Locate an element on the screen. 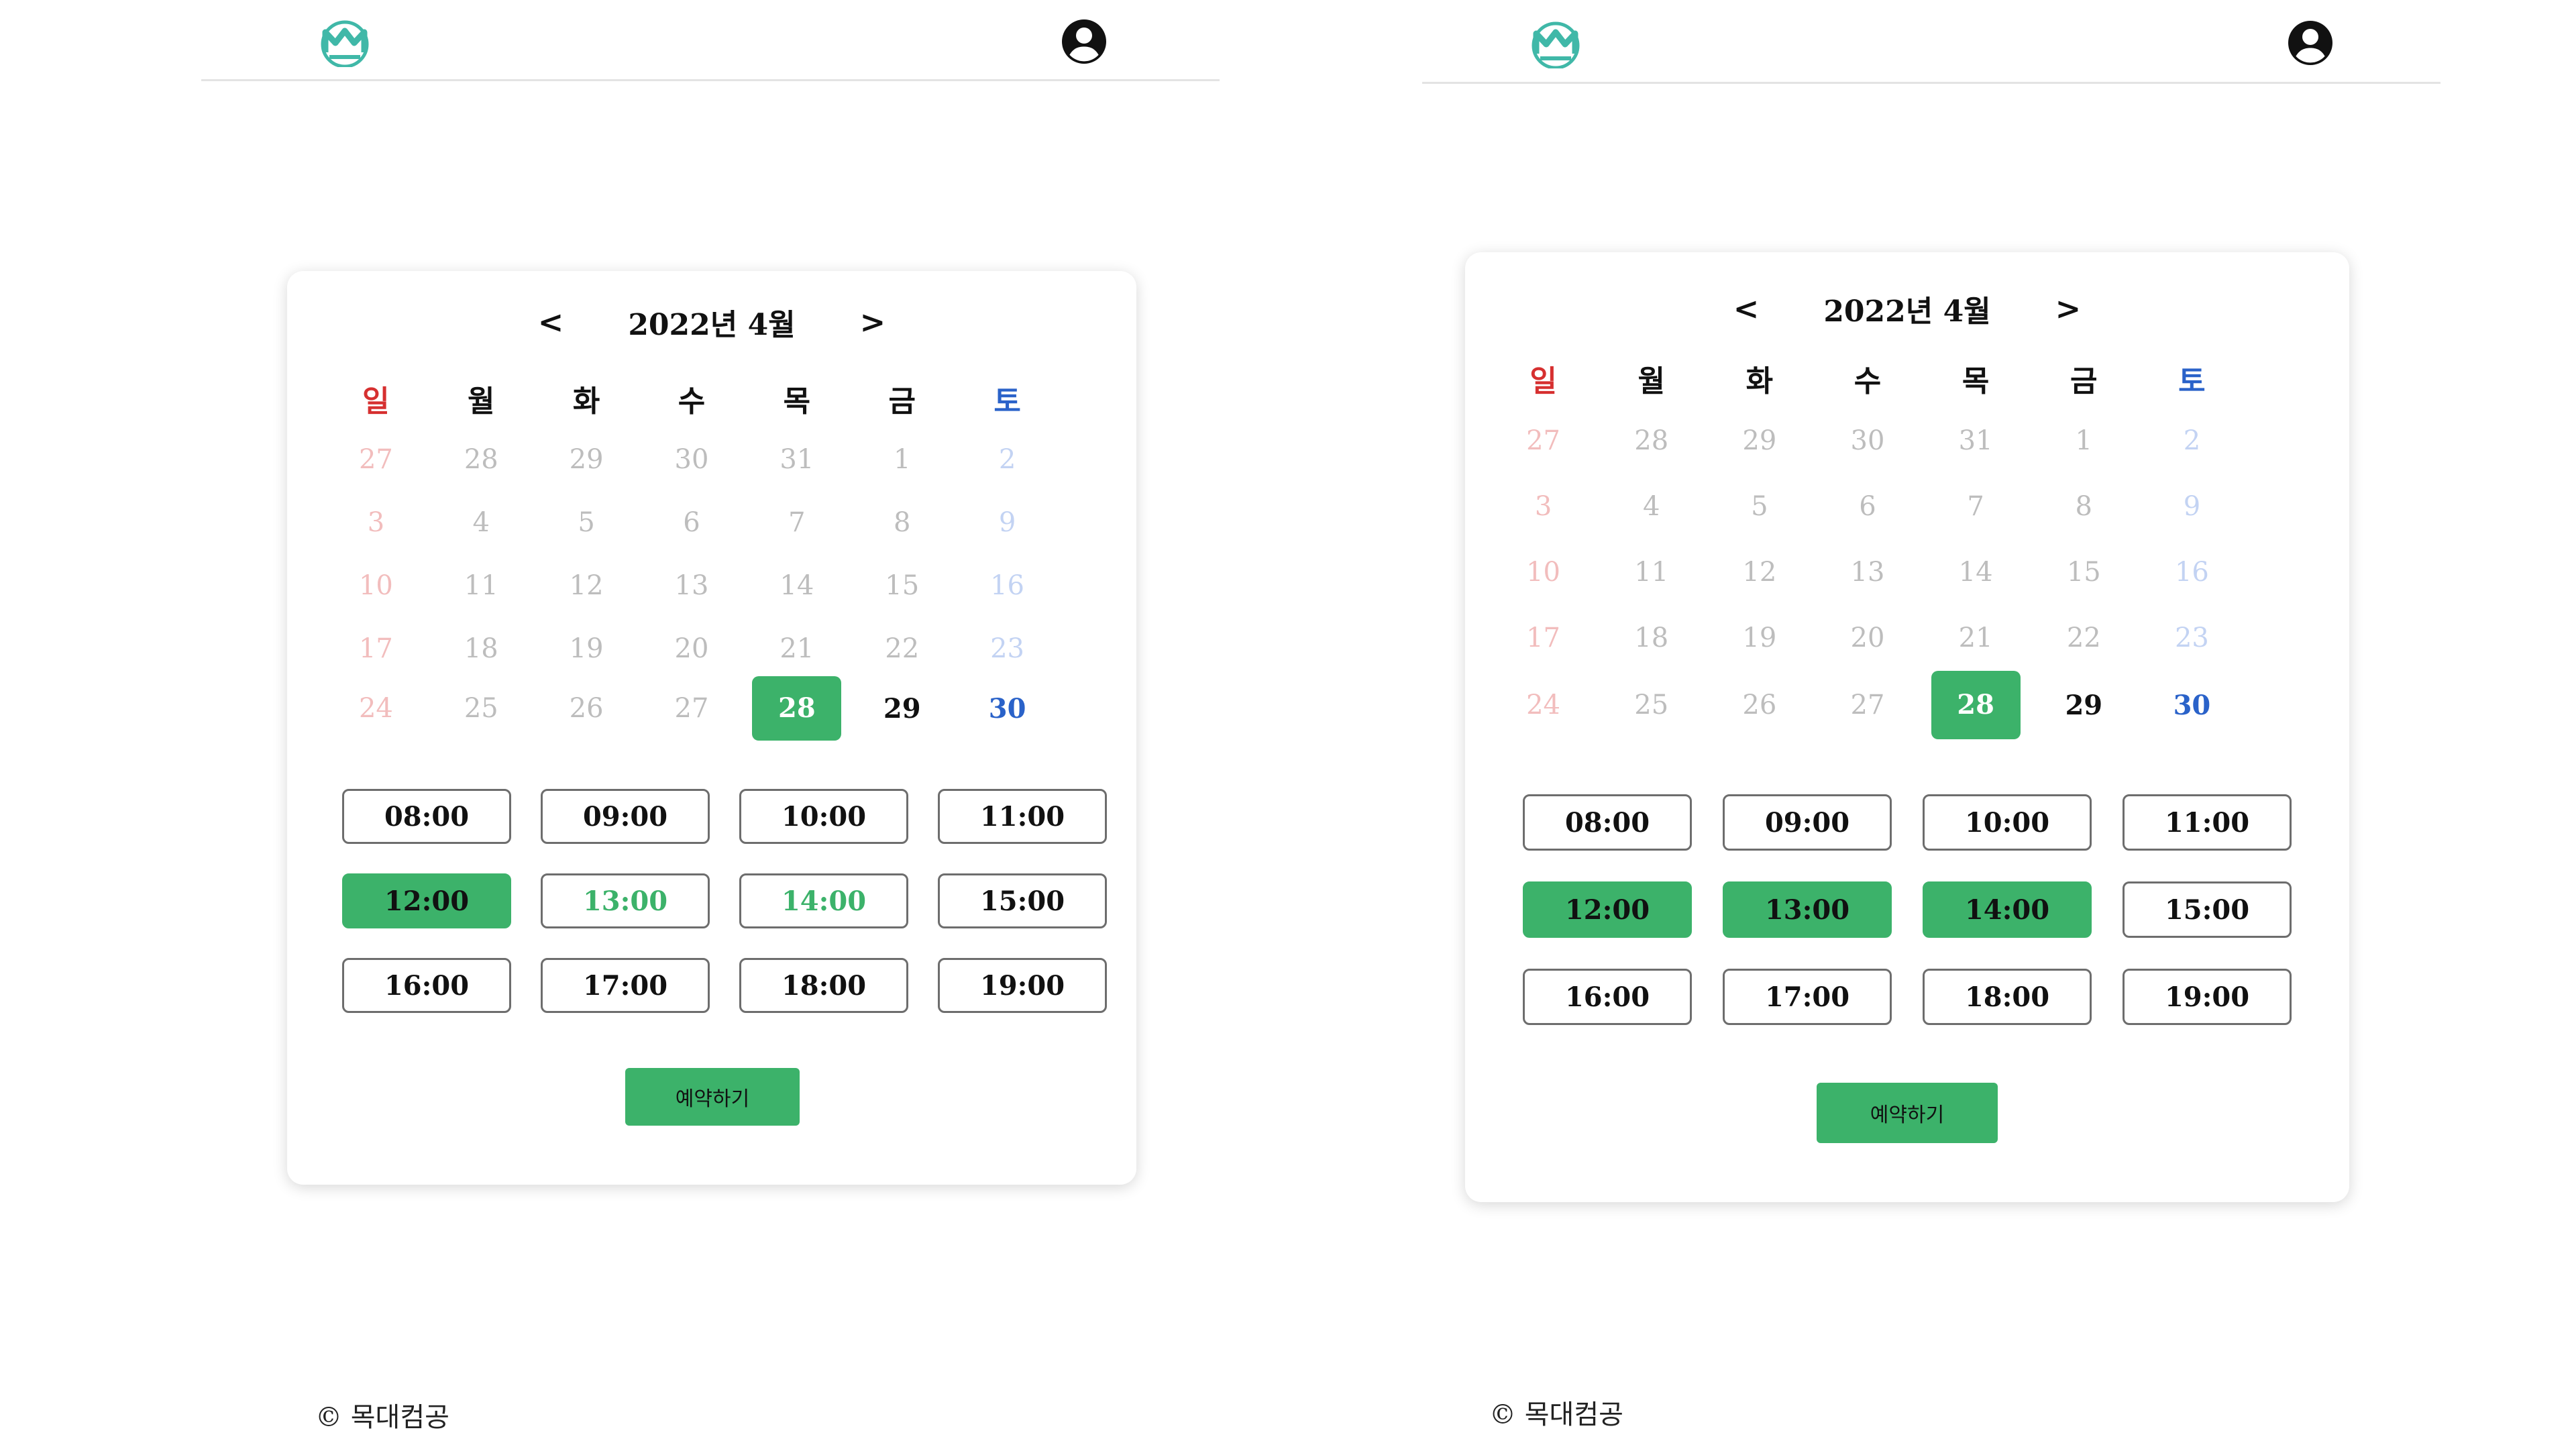 The width and height of the screenshot is (2576, 1449). footer-copyright: © 목대컴공 is located at coordinates (1556, 1414).